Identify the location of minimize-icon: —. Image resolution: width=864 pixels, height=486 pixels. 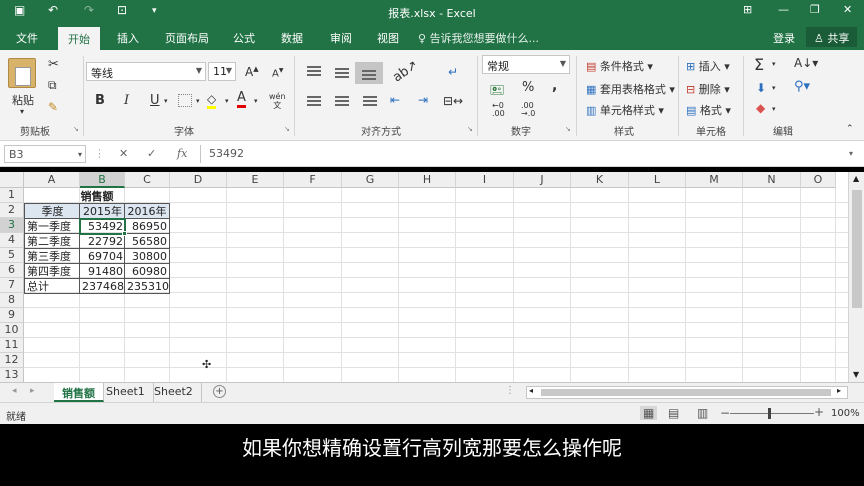
(783, 9).